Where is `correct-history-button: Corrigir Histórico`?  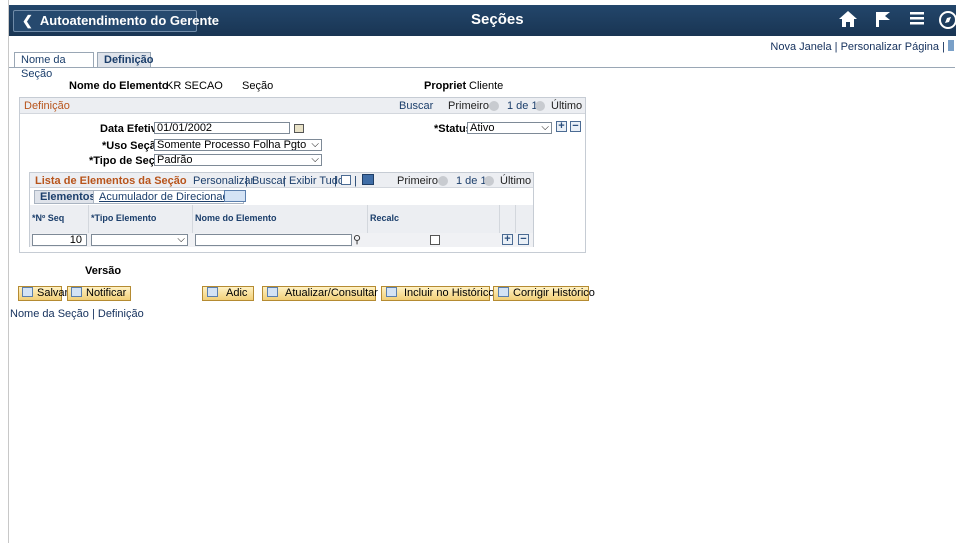
correct-history-button: Corrigir Histórico is located at coordinates (544, 293).